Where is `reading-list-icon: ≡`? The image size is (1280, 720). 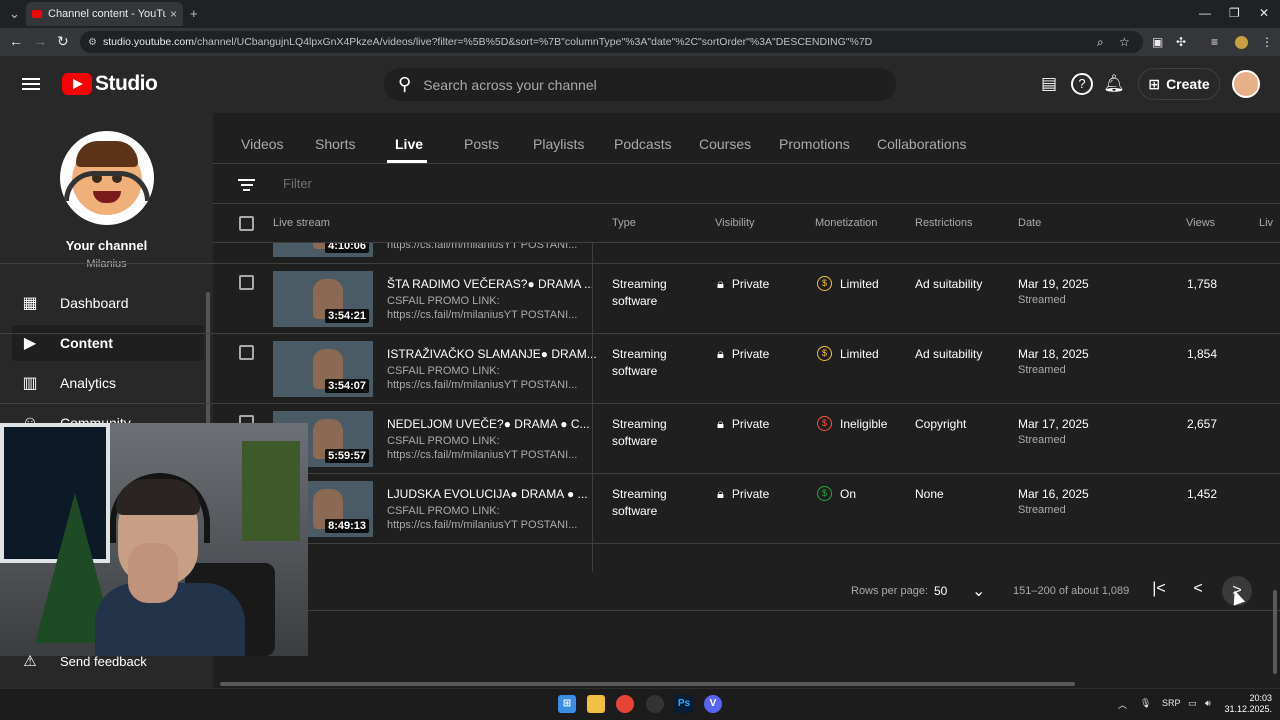 reading-list-icon: ≡ is located at coordinates (1214, 42).